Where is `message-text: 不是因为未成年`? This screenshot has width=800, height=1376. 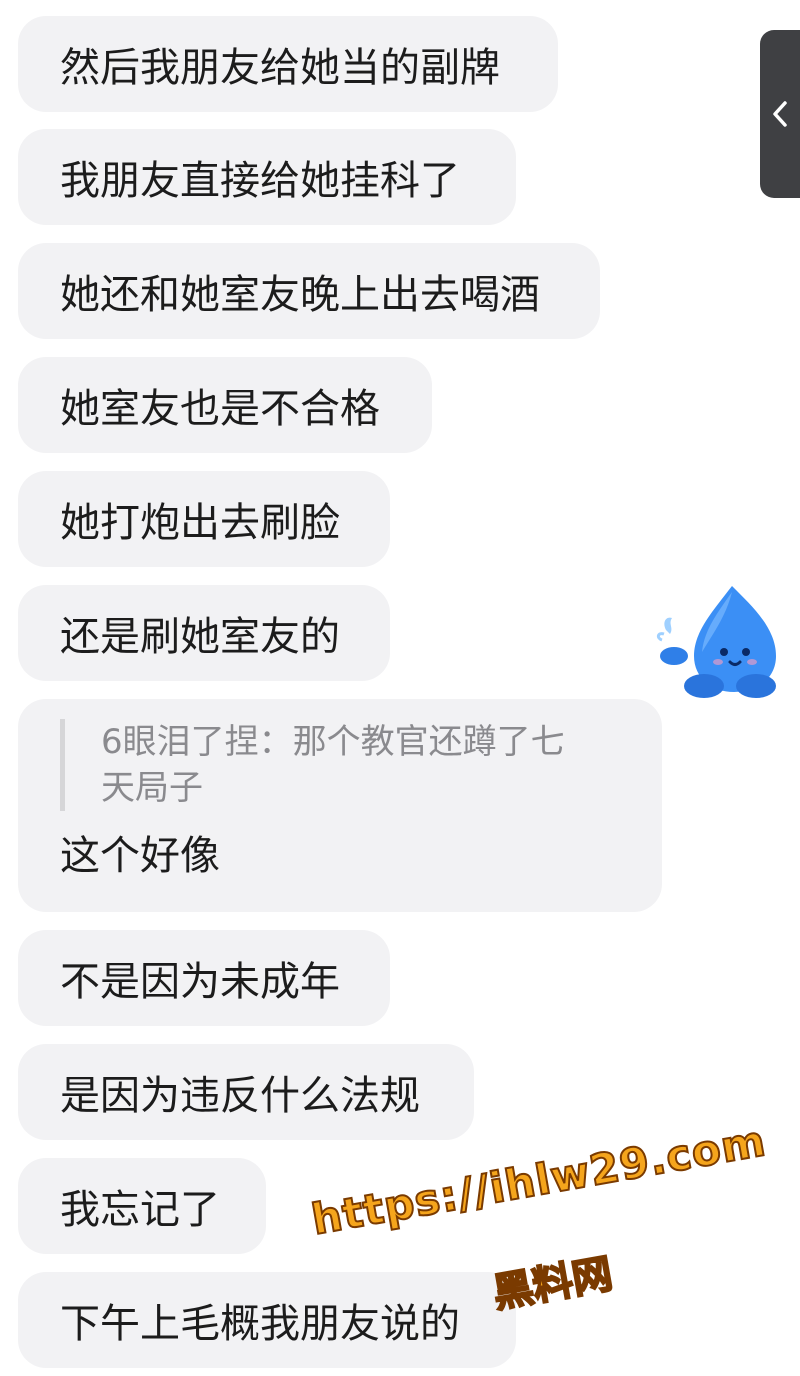 message-text: 不是因为未成年 is located at coordinates (200, 982).